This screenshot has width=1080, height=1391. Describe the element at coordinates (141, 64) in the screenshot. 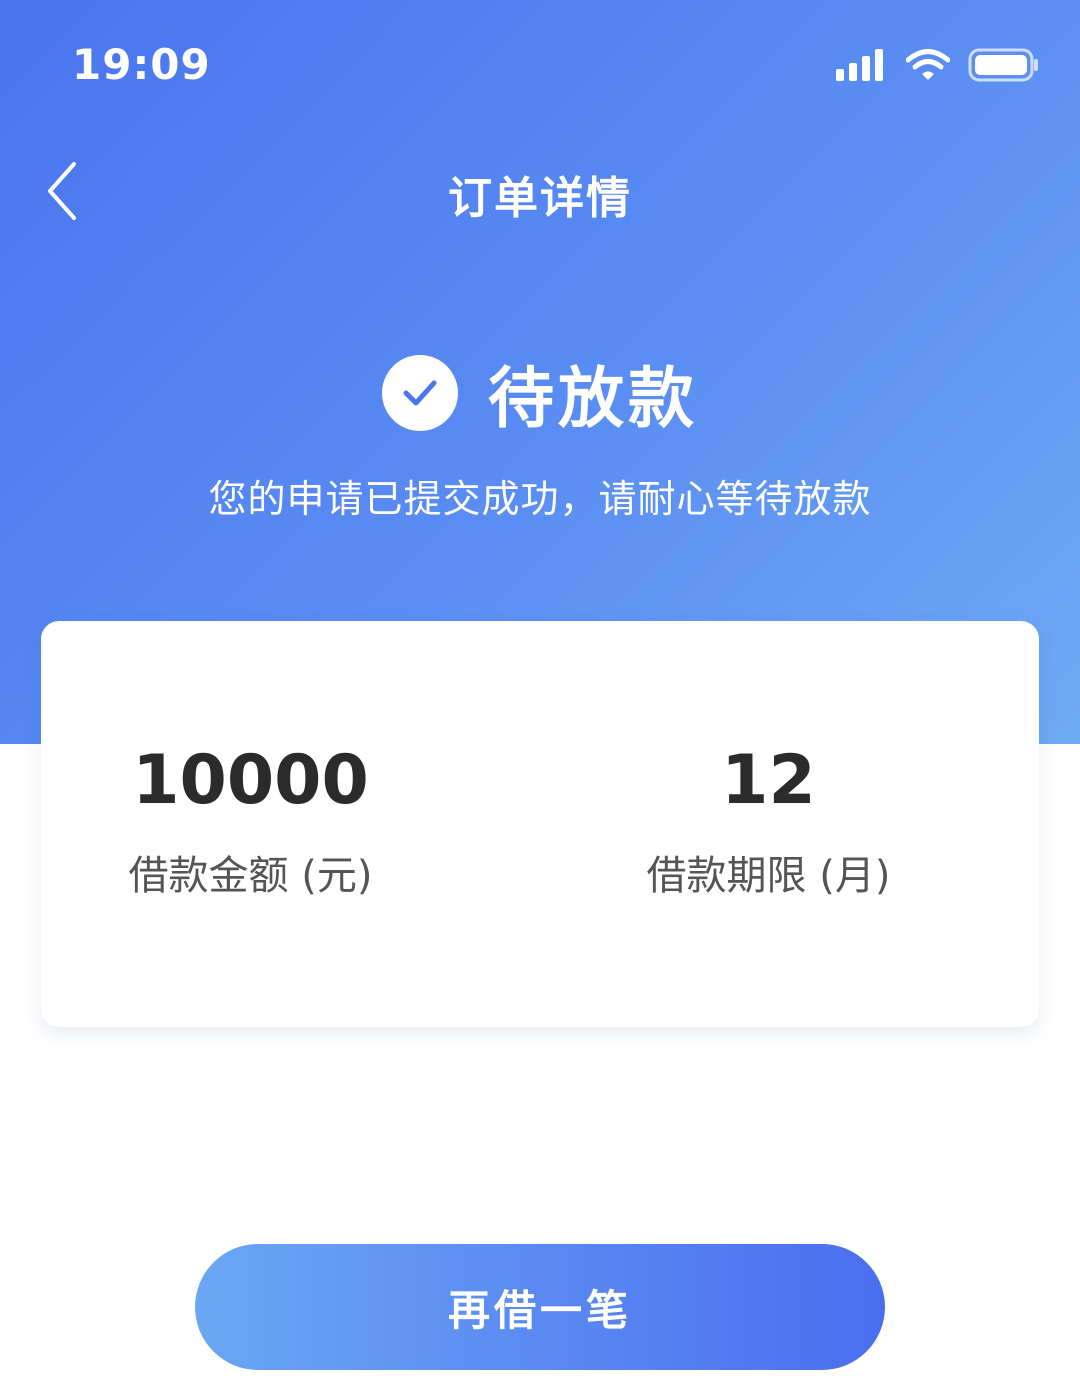

I see `status-time: 19:09` at that location.